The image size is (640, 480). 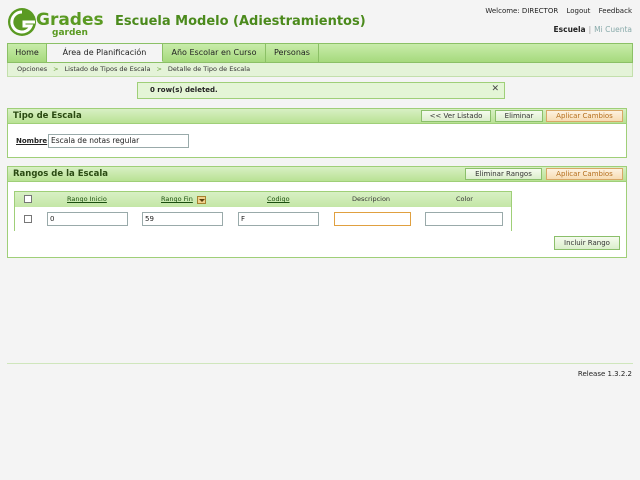 What do you see at coordinates (464, 219) in the screenshot?
I see `color-input` at bounding box center [464, 219].